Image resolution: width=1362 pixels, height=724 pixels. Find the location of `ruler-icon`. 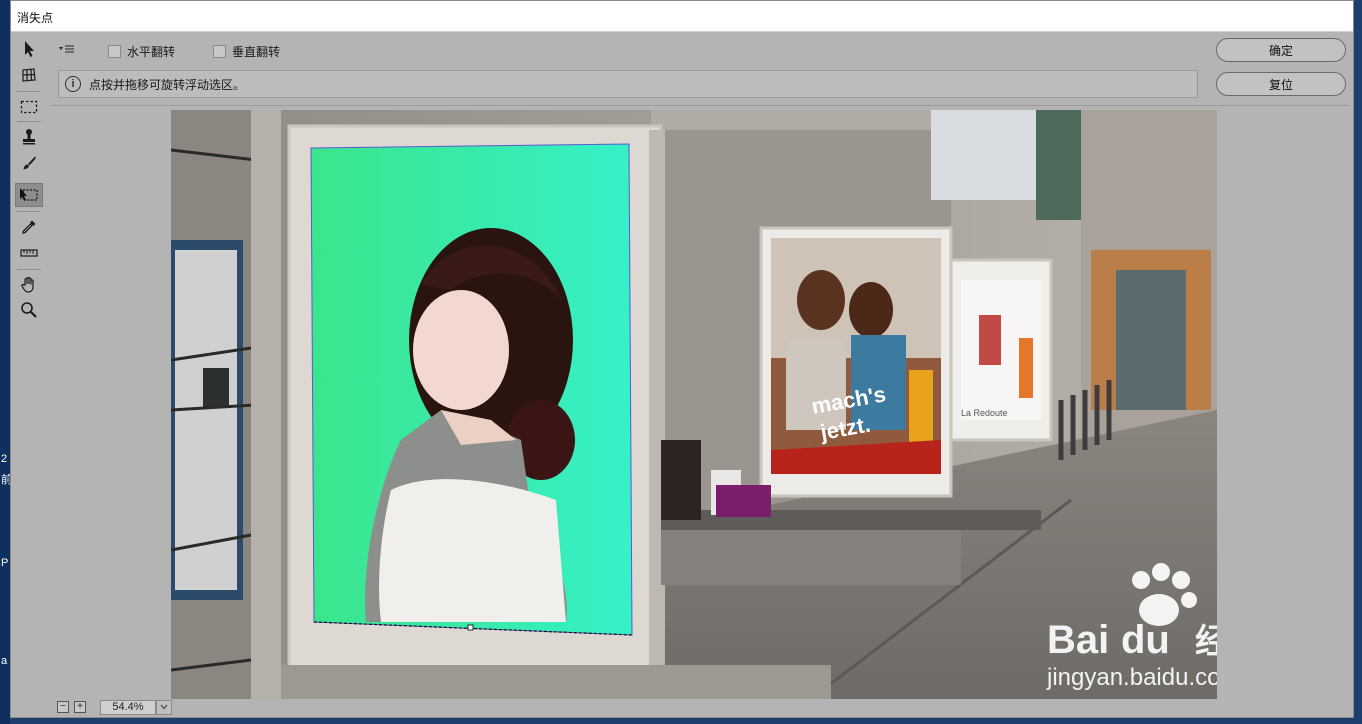

ruler-icon is located at coordinates (29, 253).